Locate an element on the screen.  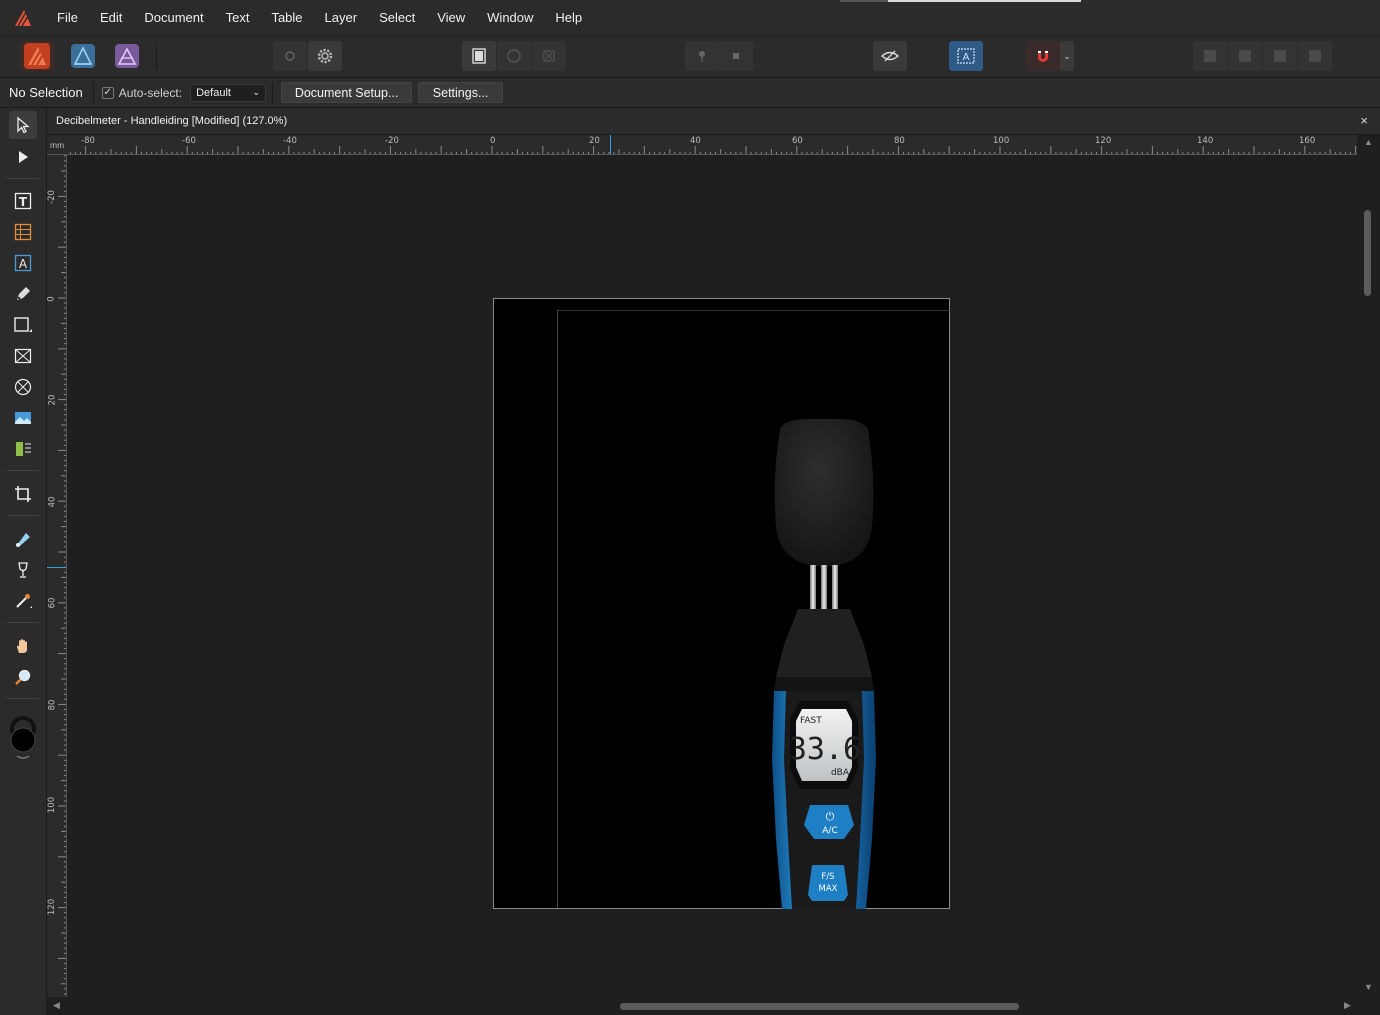
arrange-back-button is located at coordinates (1315, 56).